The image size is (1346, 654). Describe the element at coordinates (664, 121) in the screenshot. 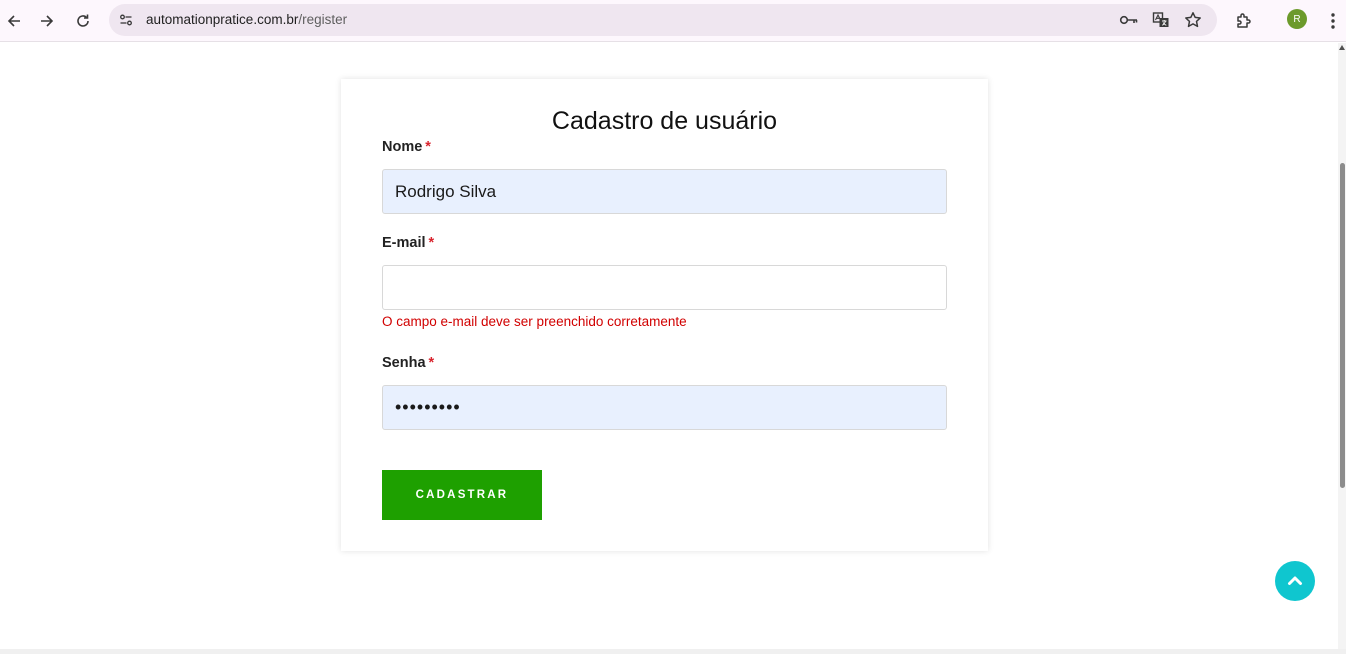

I see `page-title: Cadastro de usuário` at that location.